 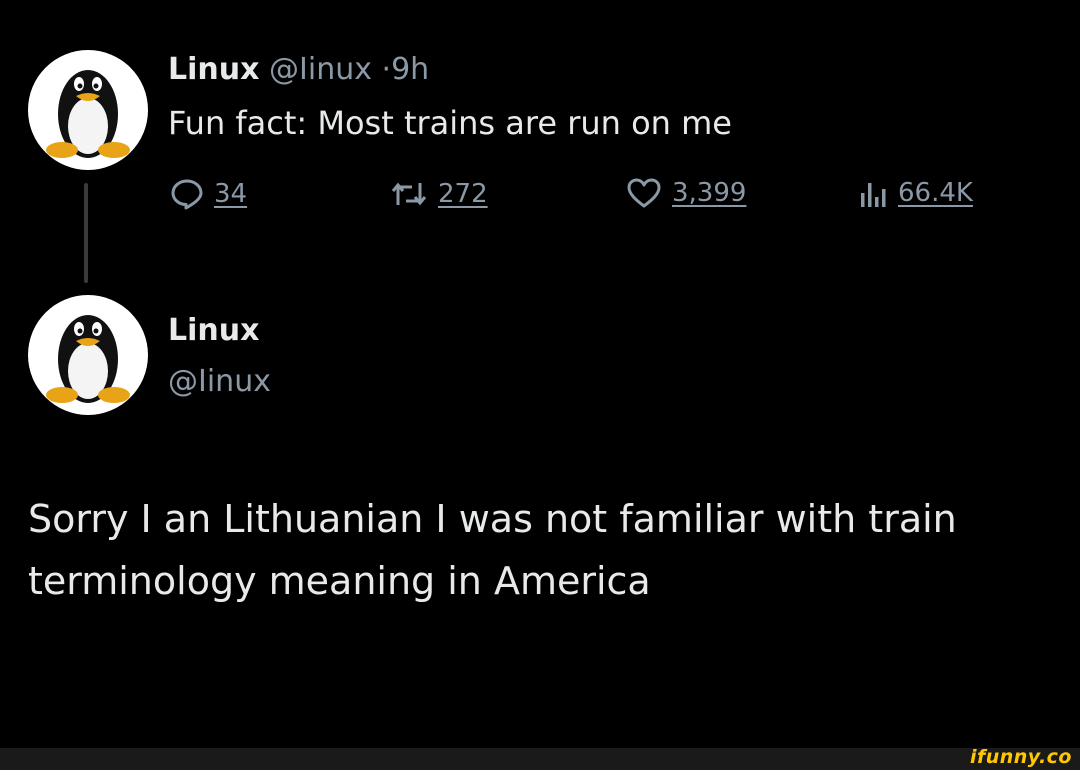 What do you see at coordinates (219, 381) in the screenshot?
I see `reply-author-handle: @Iinux` at bounding box center [219, 381].